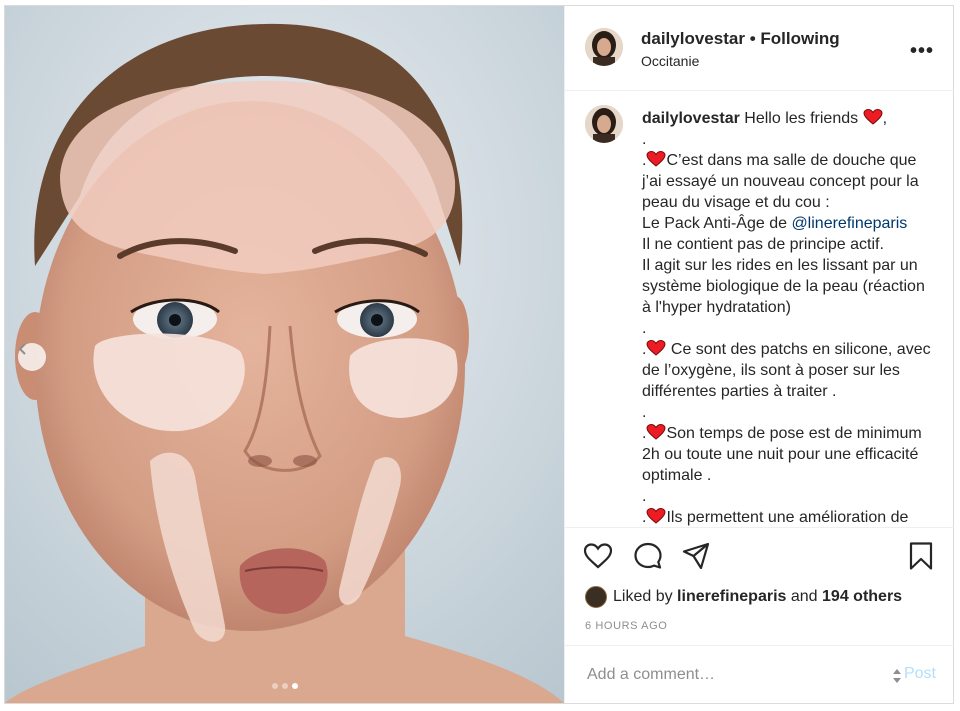 The image size is (960, 711). Describe the element at coordinates (294, 686) in the screenshot. I see `carousel-dot-active` at that location.